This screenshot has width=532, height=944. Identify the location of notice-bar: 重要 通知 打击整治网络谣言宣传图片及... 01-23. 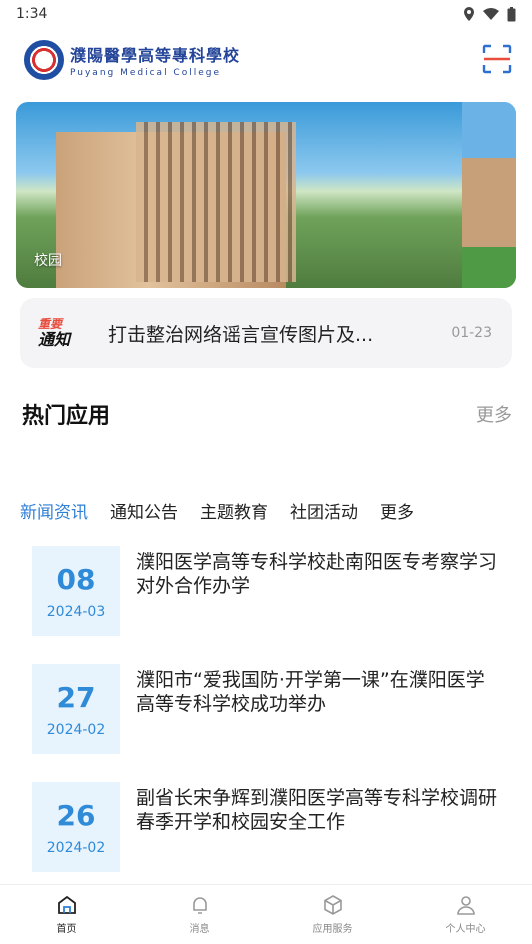
(266, 333).